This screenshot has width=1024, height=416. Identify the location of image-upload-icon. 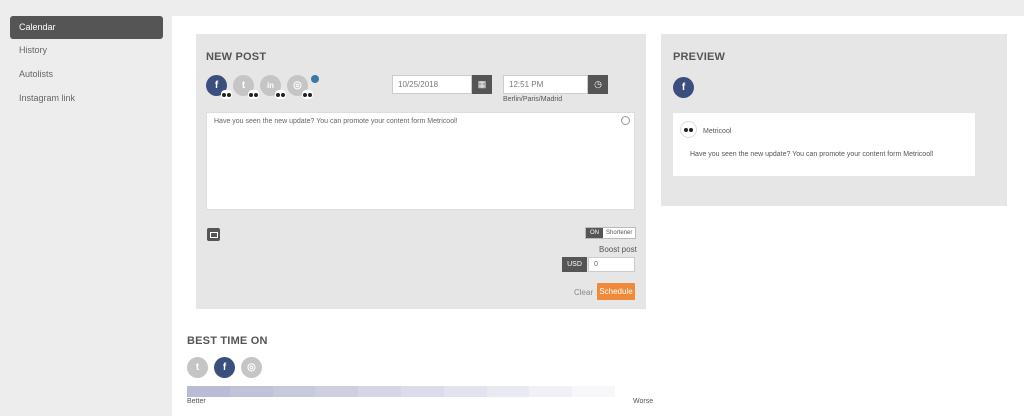
(213, 234).